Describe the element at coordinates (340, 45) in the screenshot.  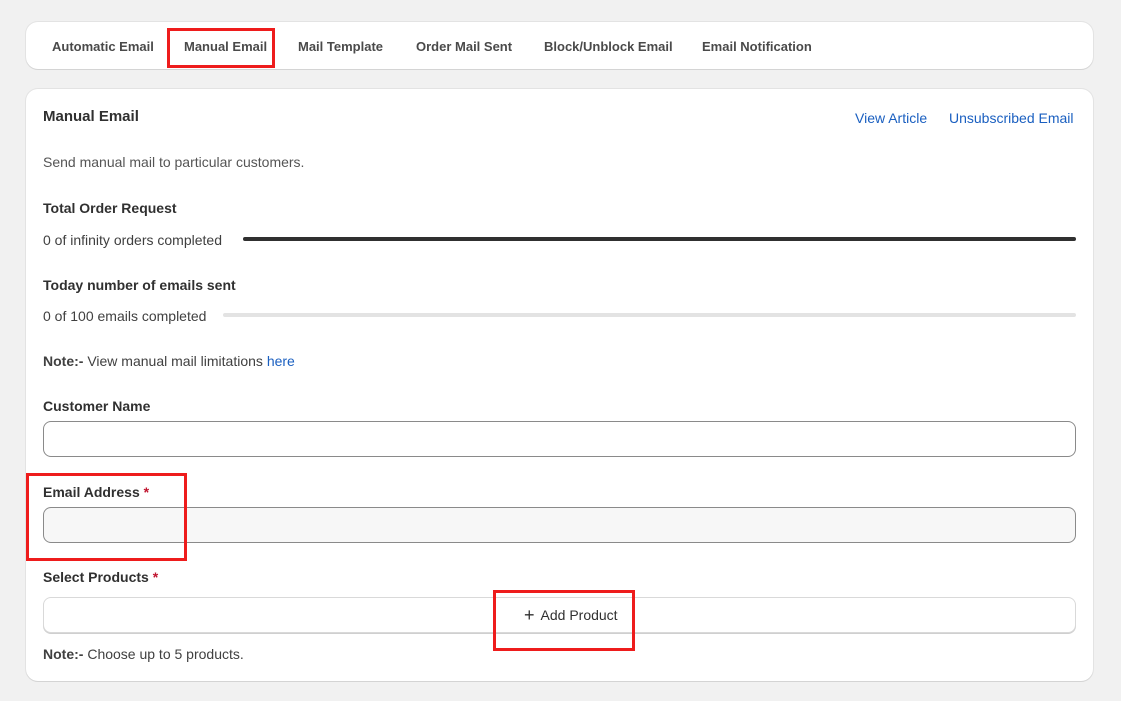
I see `tab-mail-template: Mail Template` at that location.